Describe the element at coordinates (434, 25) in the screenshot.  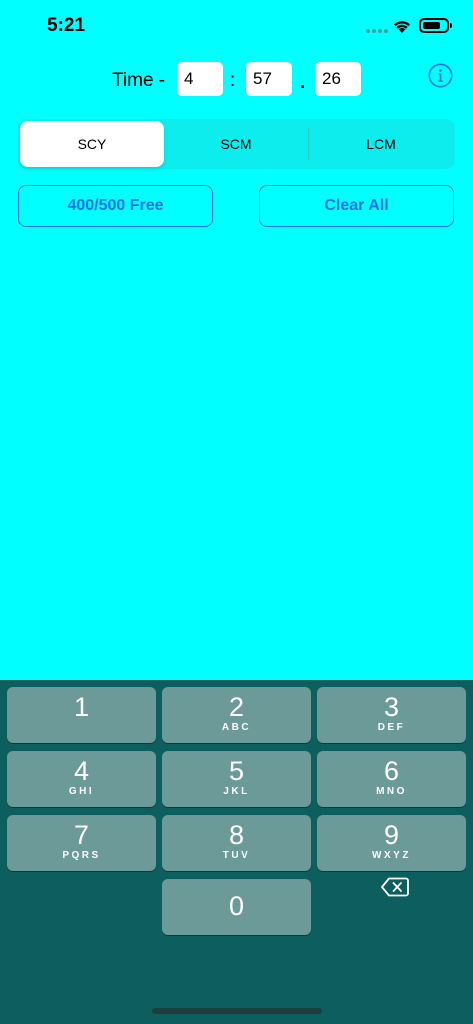
I see `battery-icon` at that location.